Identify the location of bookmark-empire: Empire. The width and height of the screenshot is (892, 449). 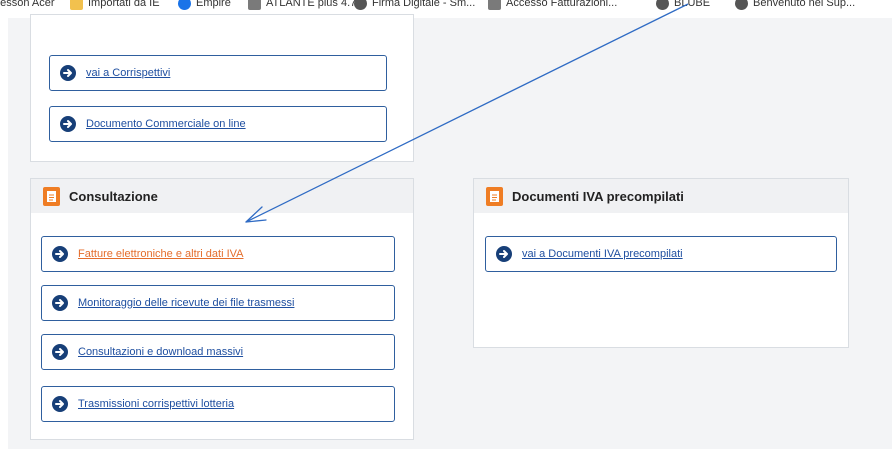
(204, 5).